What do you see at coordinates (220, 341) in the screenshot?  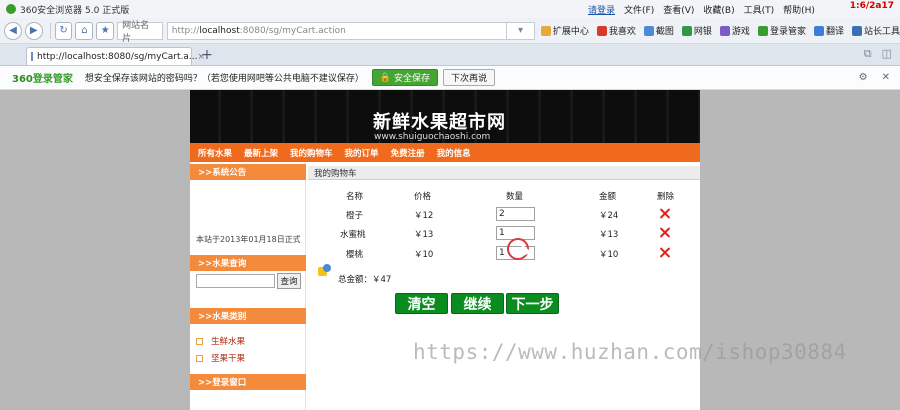 I see `category-item: 生鲜水果` at bounding box center [220, 341].